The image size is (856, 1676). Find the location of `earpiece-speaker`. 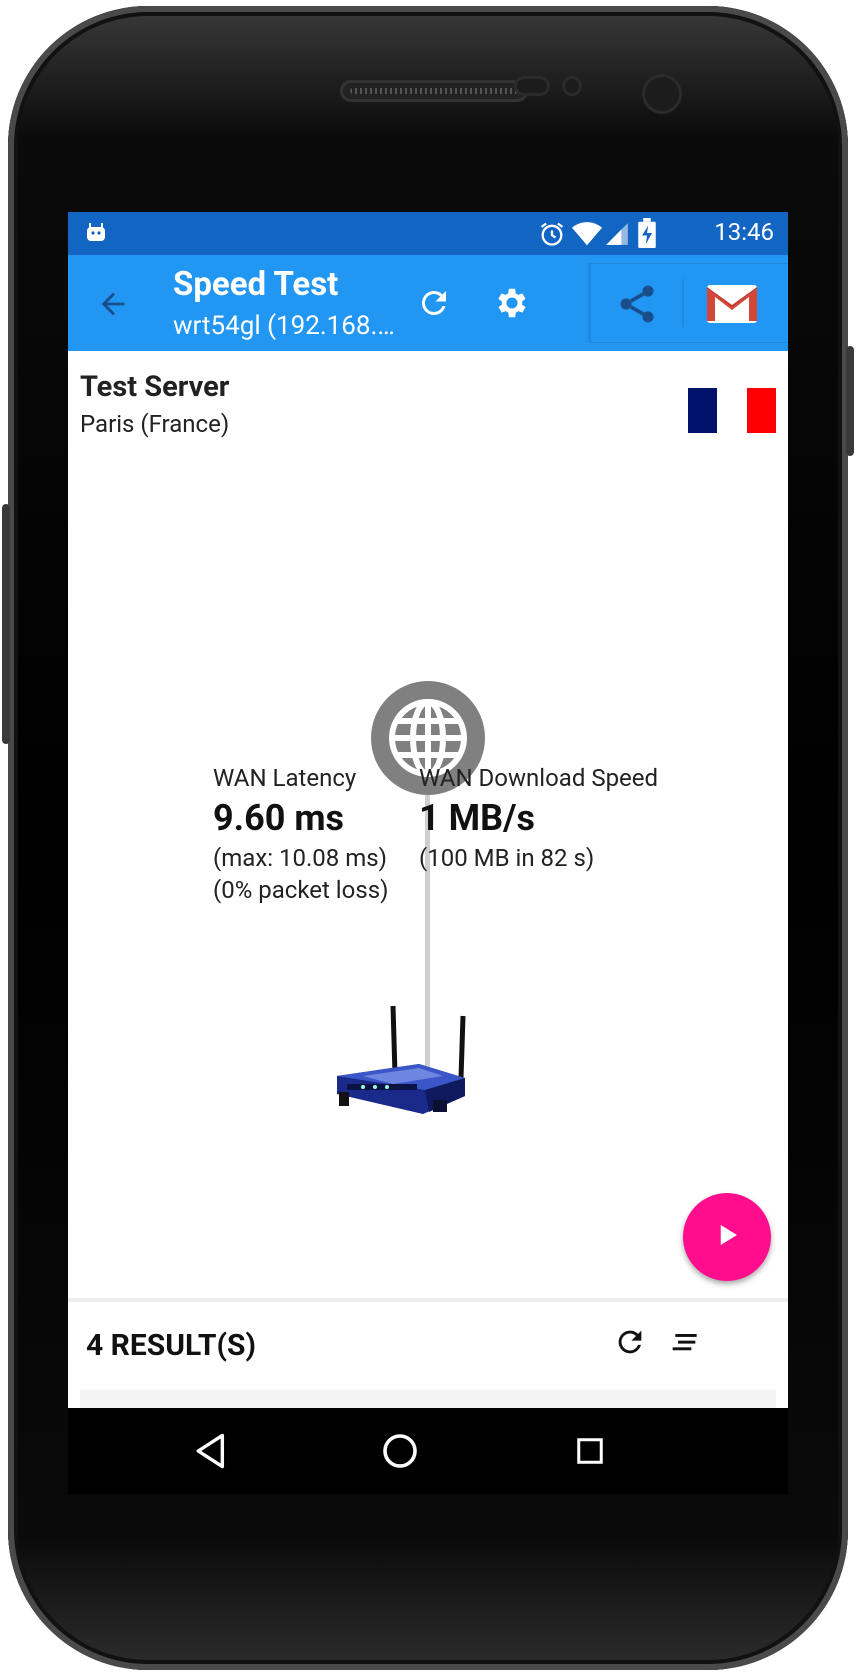

earpiece-speaker is located at coordinates (434, 91).